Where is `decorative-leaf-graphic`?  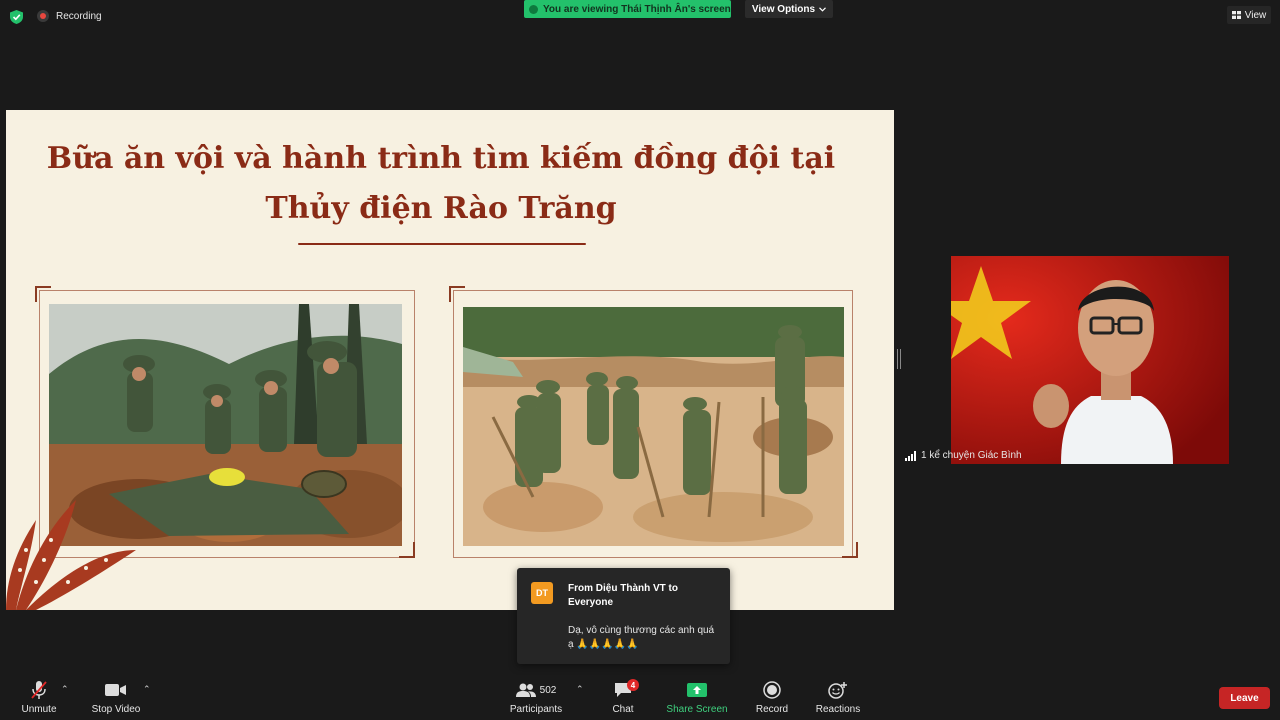
decorative-leaf-graphic is located at coordinates (71, 555).